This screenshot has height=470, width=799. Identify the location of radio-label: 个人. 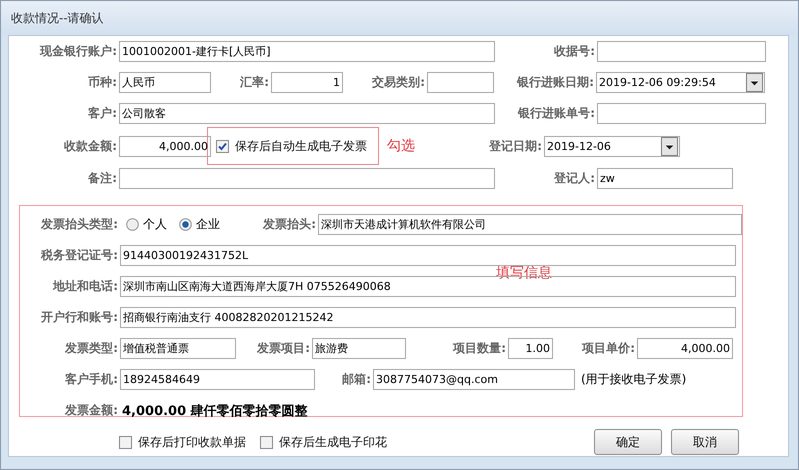
(155, 224).